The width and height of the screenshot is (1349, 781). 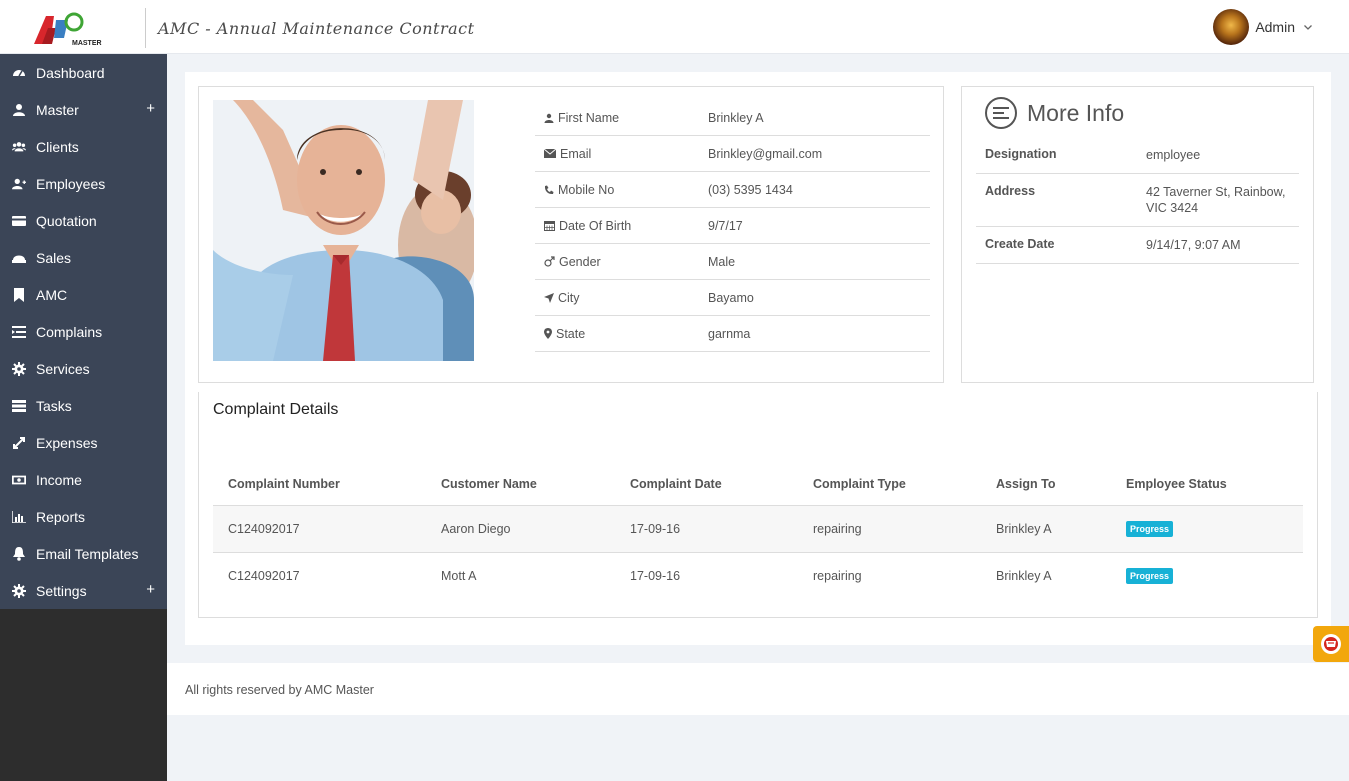 I want to click on info-row-dob: Date Of Birth 9/7/17, so click(x=732, y=226).